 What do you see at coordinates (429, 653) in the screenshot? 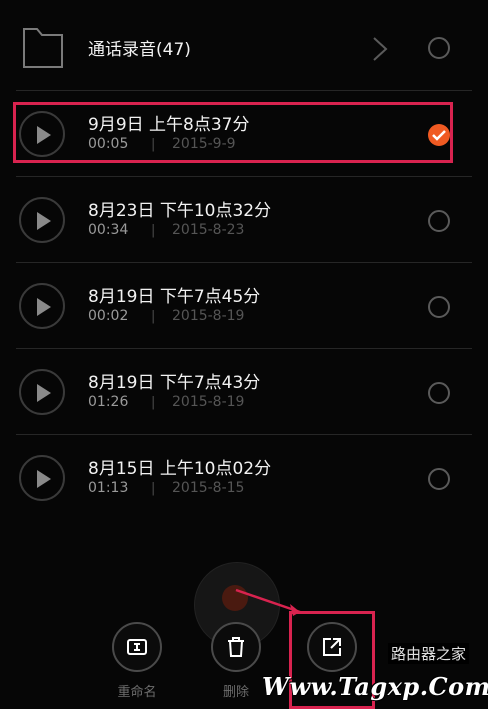
I see `watermark-site-name: 路由器之家` at bounding box center [429, 653].